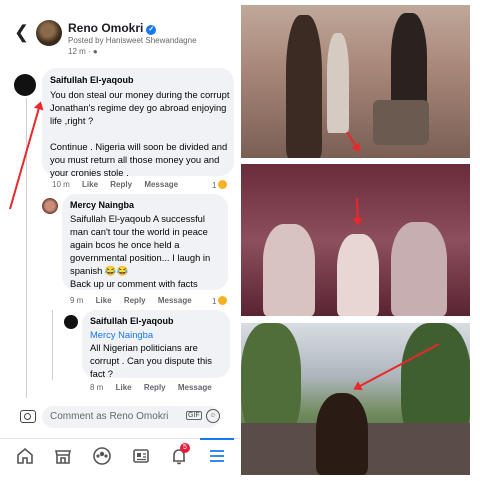 This screenshot has height=481, width=480. Describe the element at coordinates (102, 456) in the screenshot. I see `groups-icon` at that location.